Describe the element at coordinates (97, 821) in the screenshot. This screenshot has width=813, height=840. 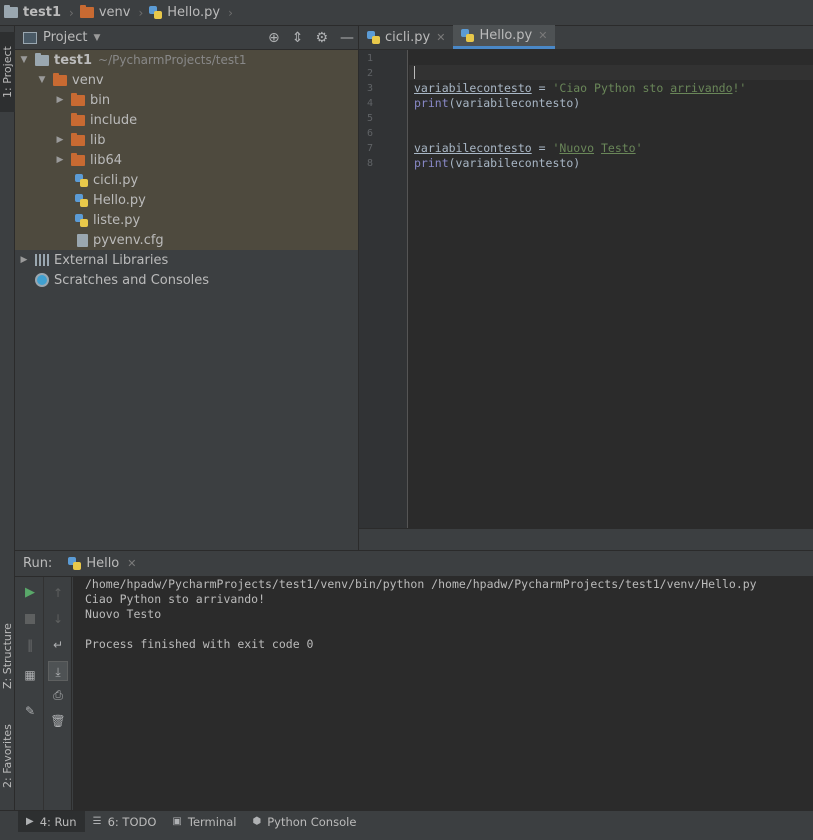
I see `list-icon: ☰` at that location.